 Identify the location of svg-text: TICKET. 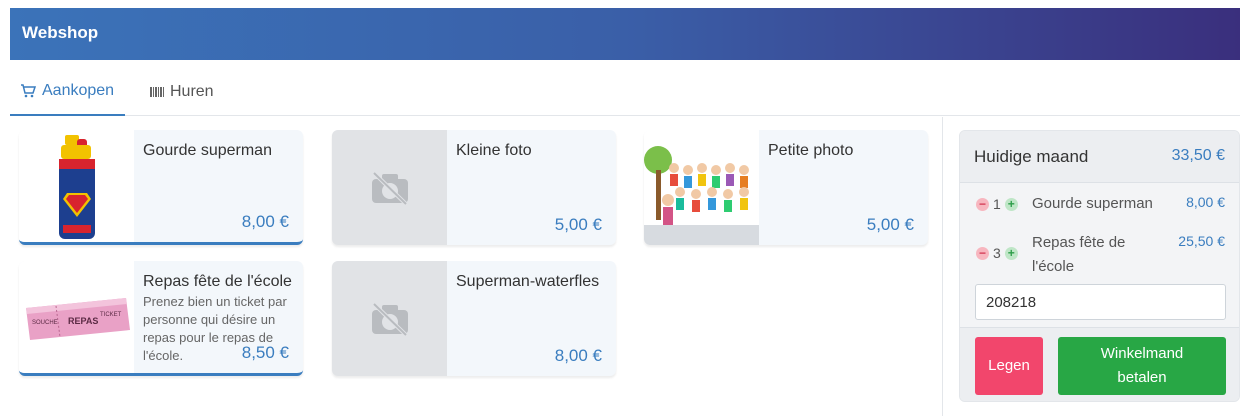
(111, 315).